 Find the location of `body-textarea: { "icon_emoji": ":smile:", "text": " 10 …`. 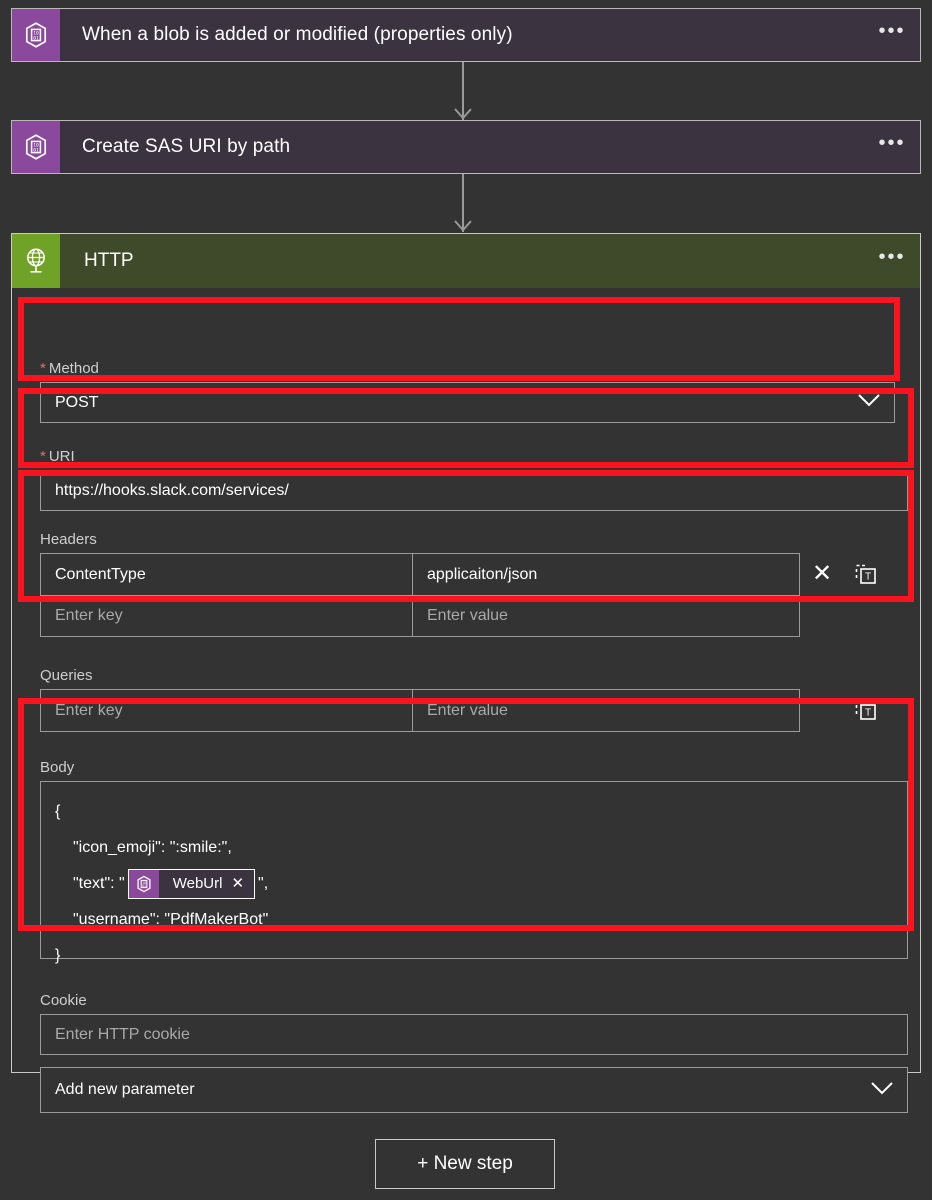

body-textarea: { "icon_emoji": ":smile:", "text": " 10 … is located at coordinates (474, 872).